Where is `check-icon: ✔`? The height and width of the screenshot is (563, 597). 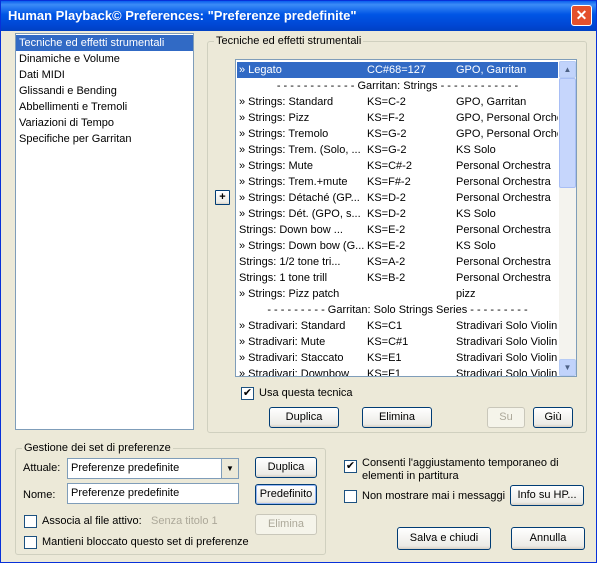 check-icon: ✔ is located at coordinates (350, 466).